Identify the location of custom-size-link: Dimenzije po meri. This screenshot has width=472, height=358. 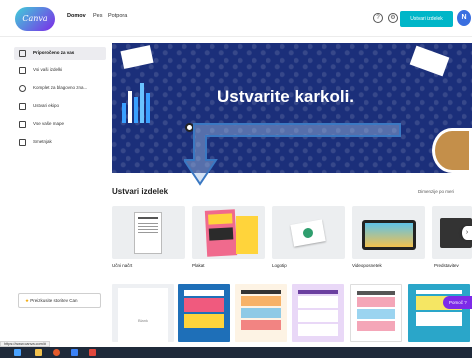
(436, 191).